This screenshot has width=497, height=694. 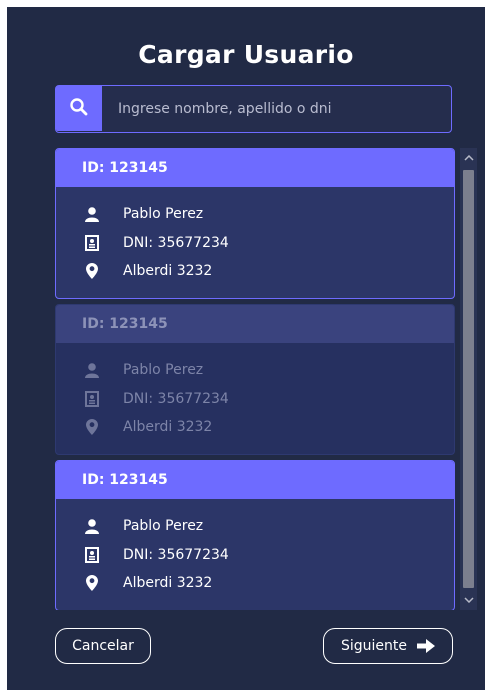 I want to click on arrow-right-icon, so click(x=426, y=646).